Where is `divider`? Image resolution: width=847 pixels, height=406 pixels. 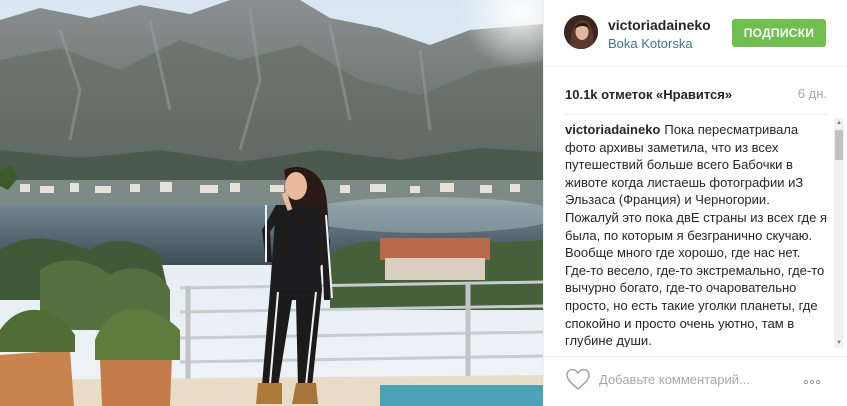 divider is located at coordinates (696, 114).